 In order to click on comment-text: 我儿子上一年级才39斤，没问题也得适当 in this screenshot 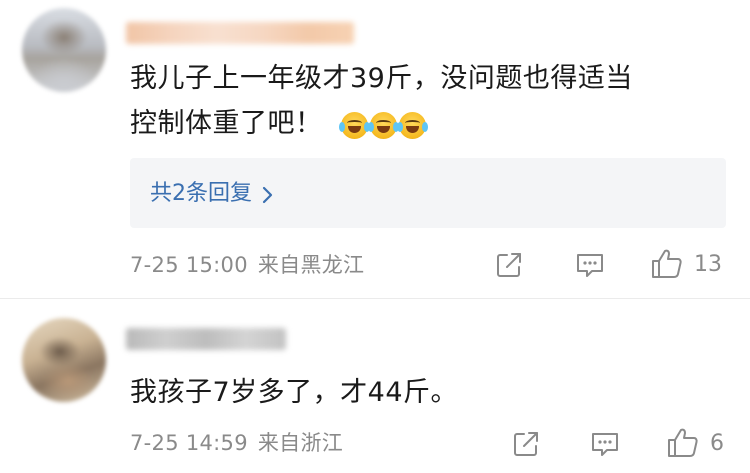, I will do `click(381, 78)`.